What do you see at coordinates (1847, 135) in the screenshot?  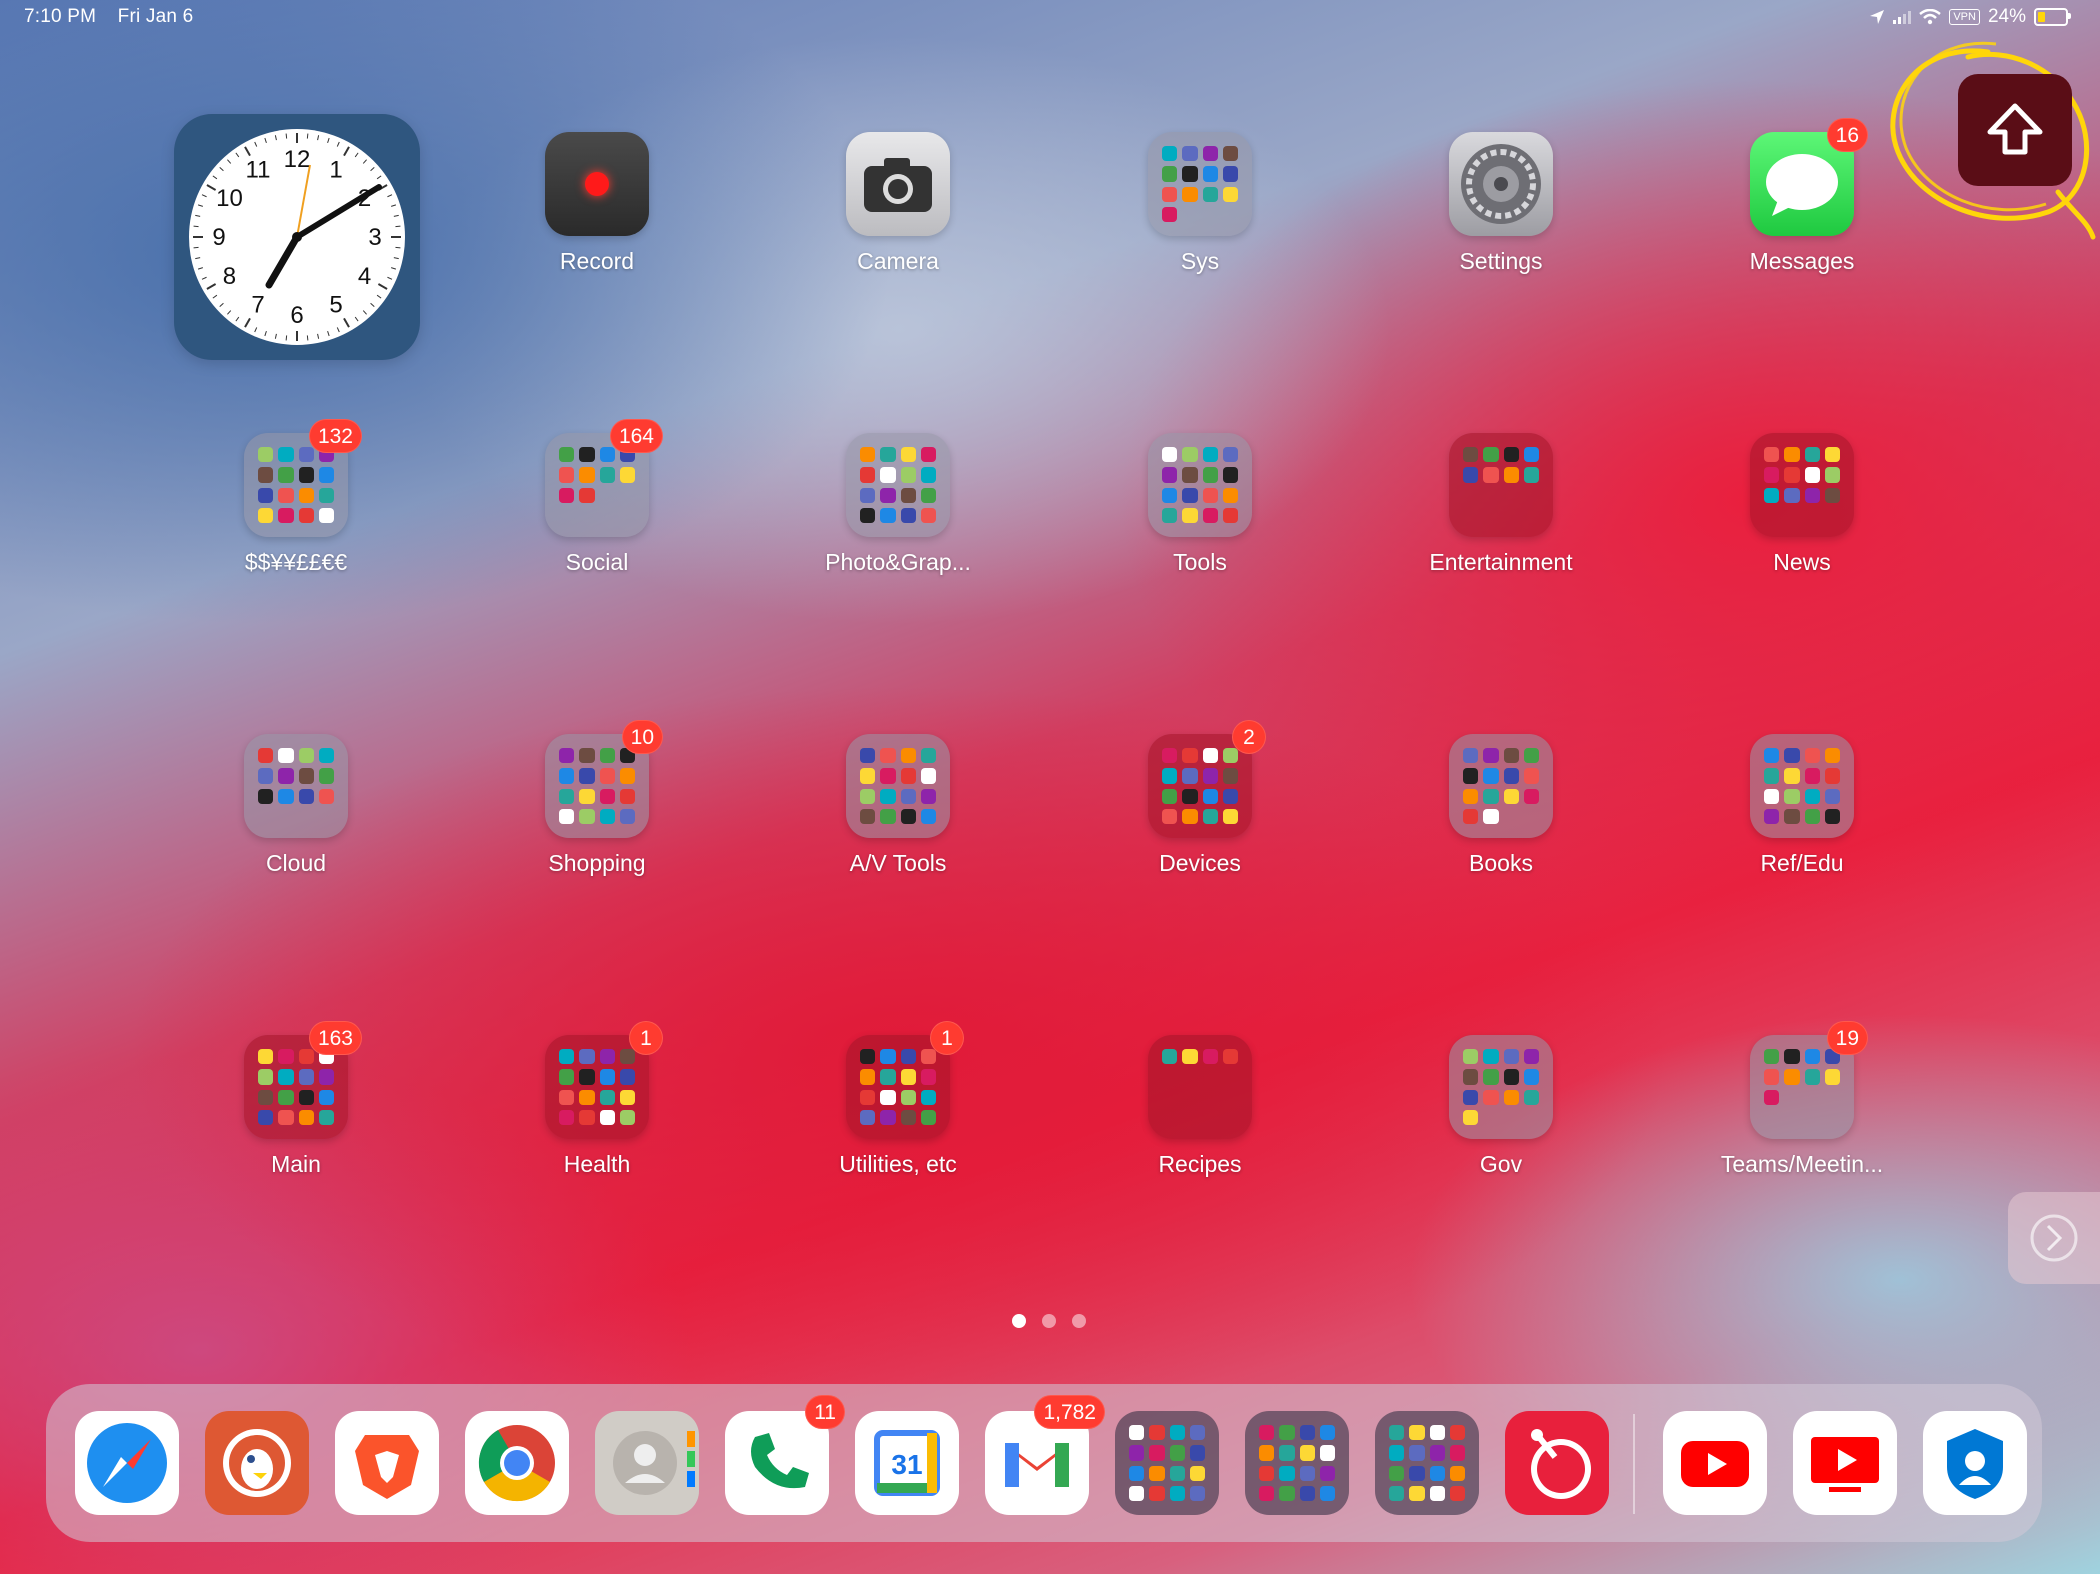 I see `notification-badge: 16` at bounding box center [1847, 135].